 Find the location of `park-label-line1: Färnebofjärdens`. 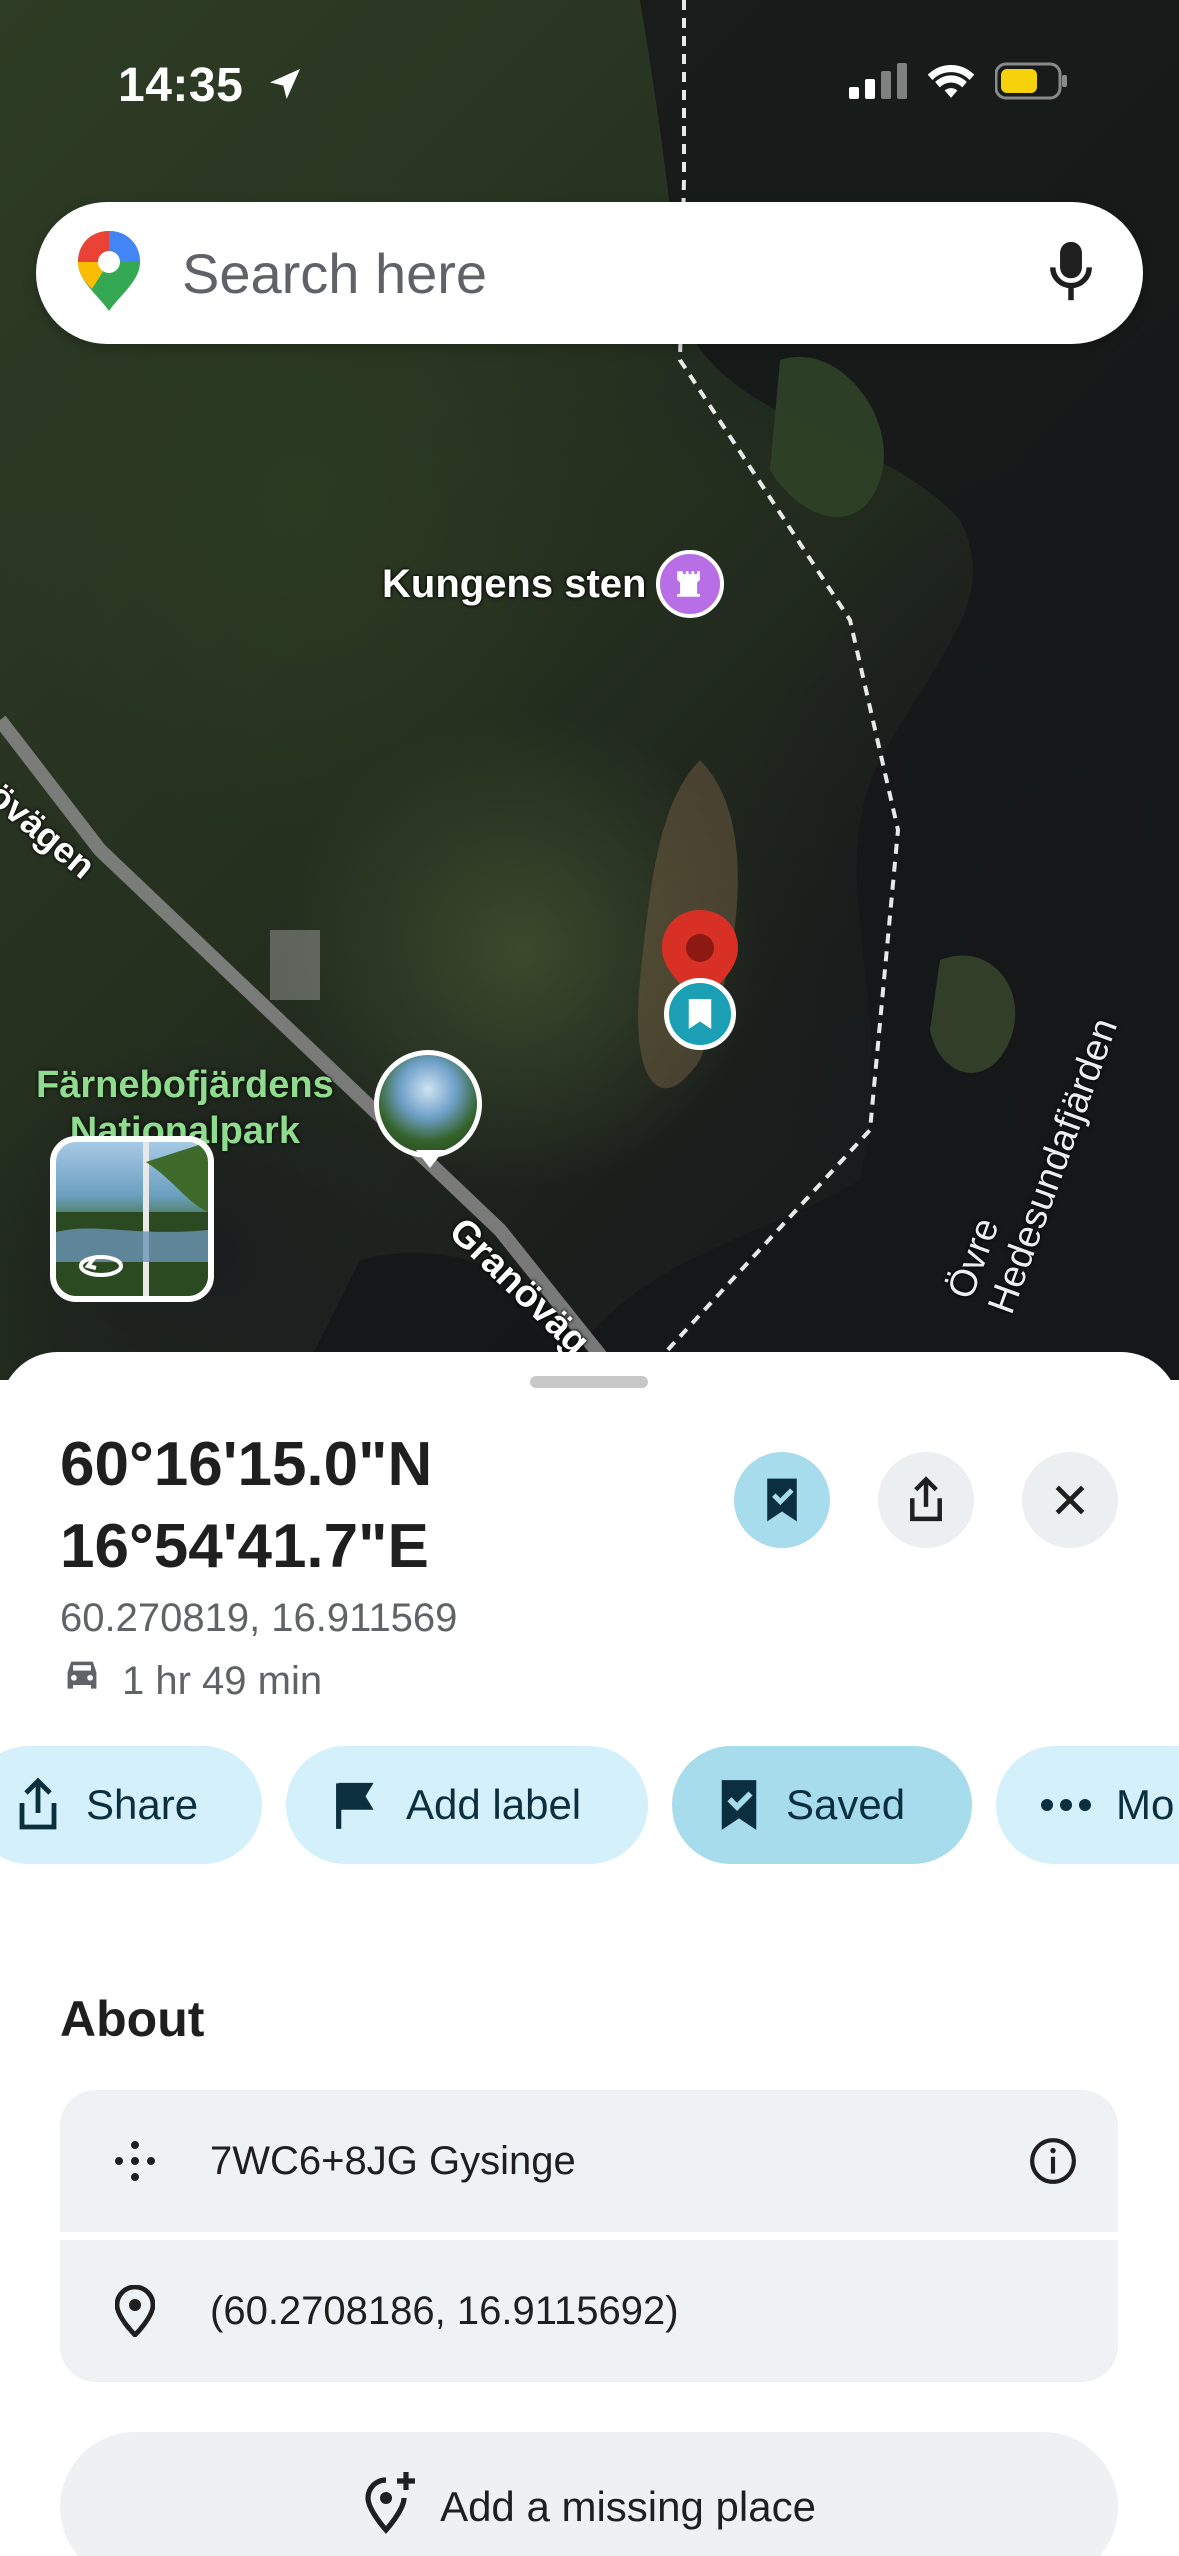

park-label-line1: Färnebofjärdens is located at coordinates (185, 1085).